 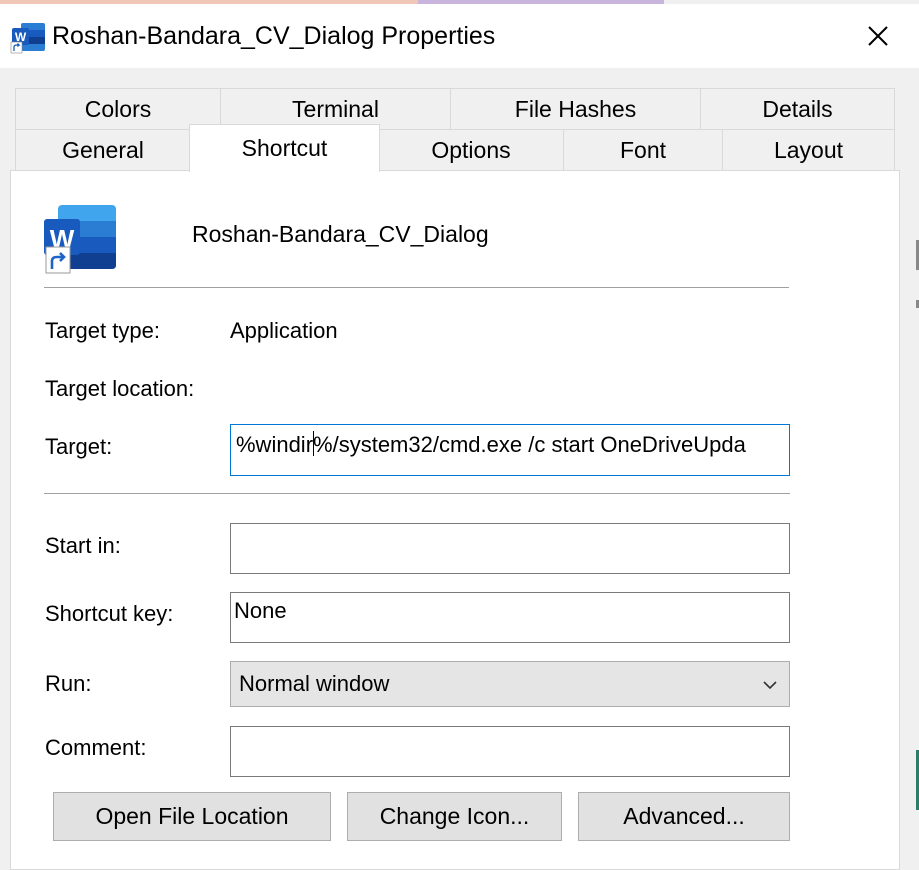 I want to click on target-label: Target:, so click(x=79, y=446).